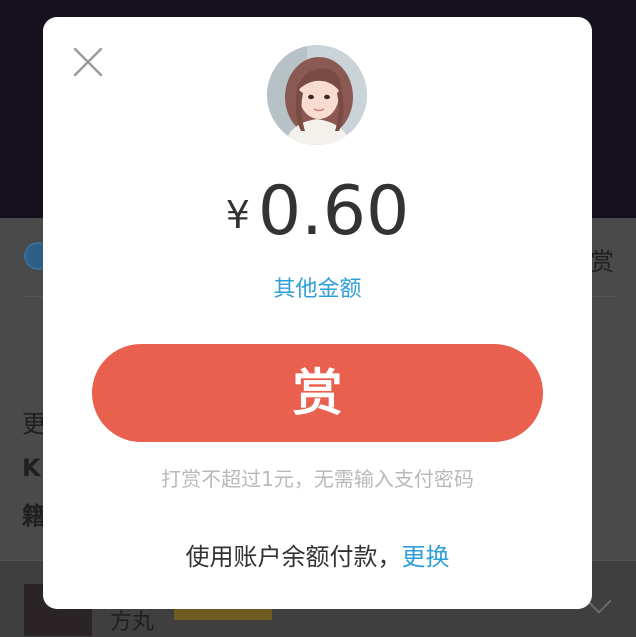 The height and width of the screenshot is (637, 636). What do you see at coordinates (237, 215) in the screenshot?
I see `currency-symbol: ¥` at bounding box center [237, 215].